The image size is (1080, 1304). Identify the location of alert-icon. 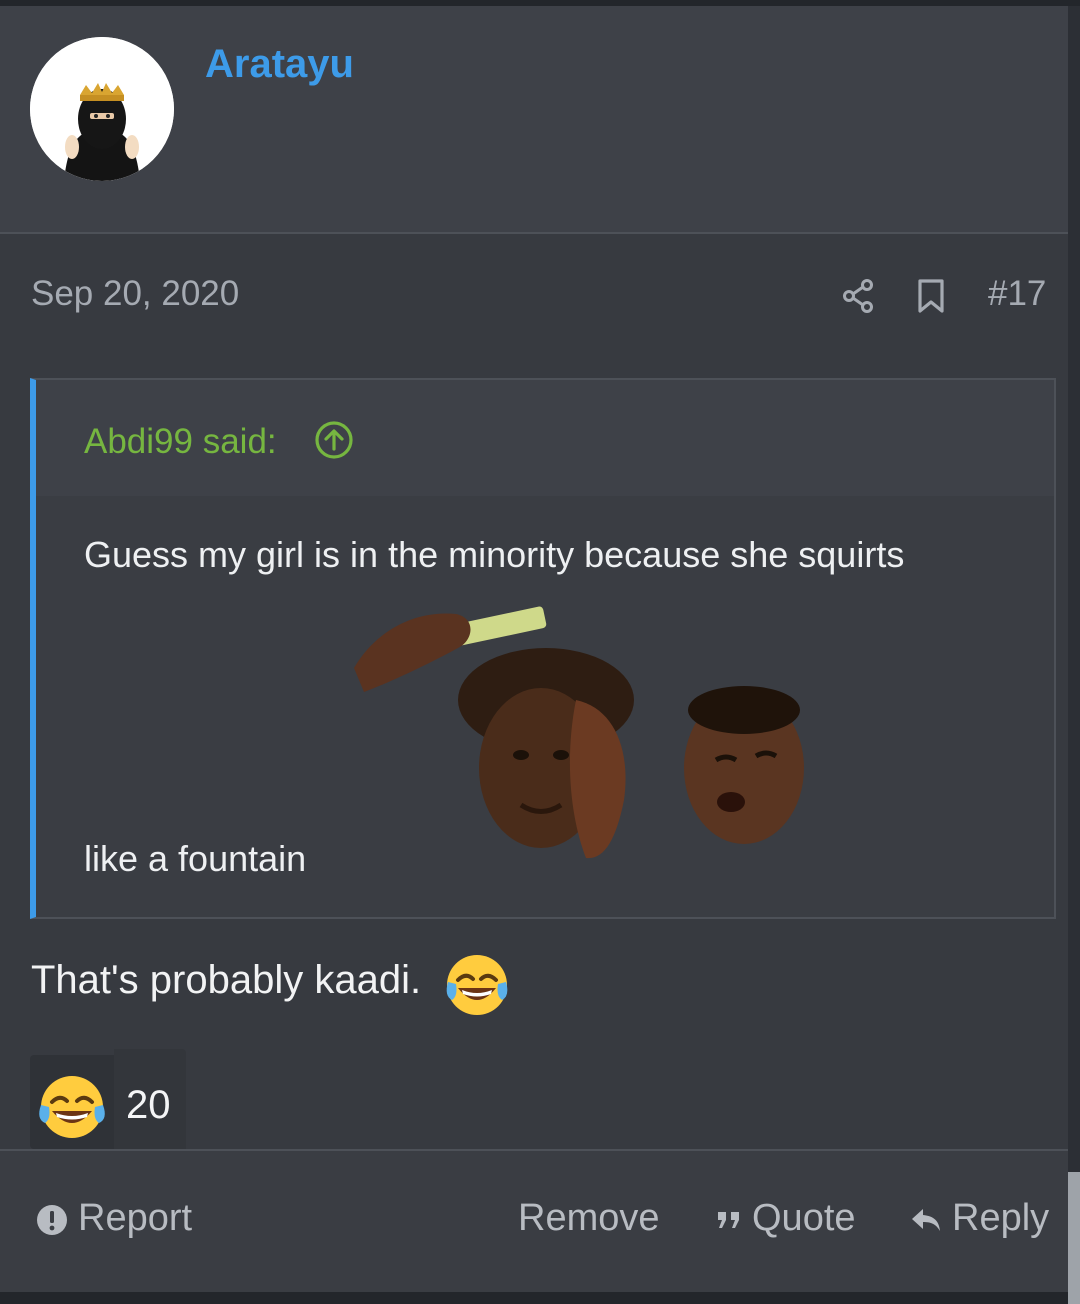
(52, 1219).